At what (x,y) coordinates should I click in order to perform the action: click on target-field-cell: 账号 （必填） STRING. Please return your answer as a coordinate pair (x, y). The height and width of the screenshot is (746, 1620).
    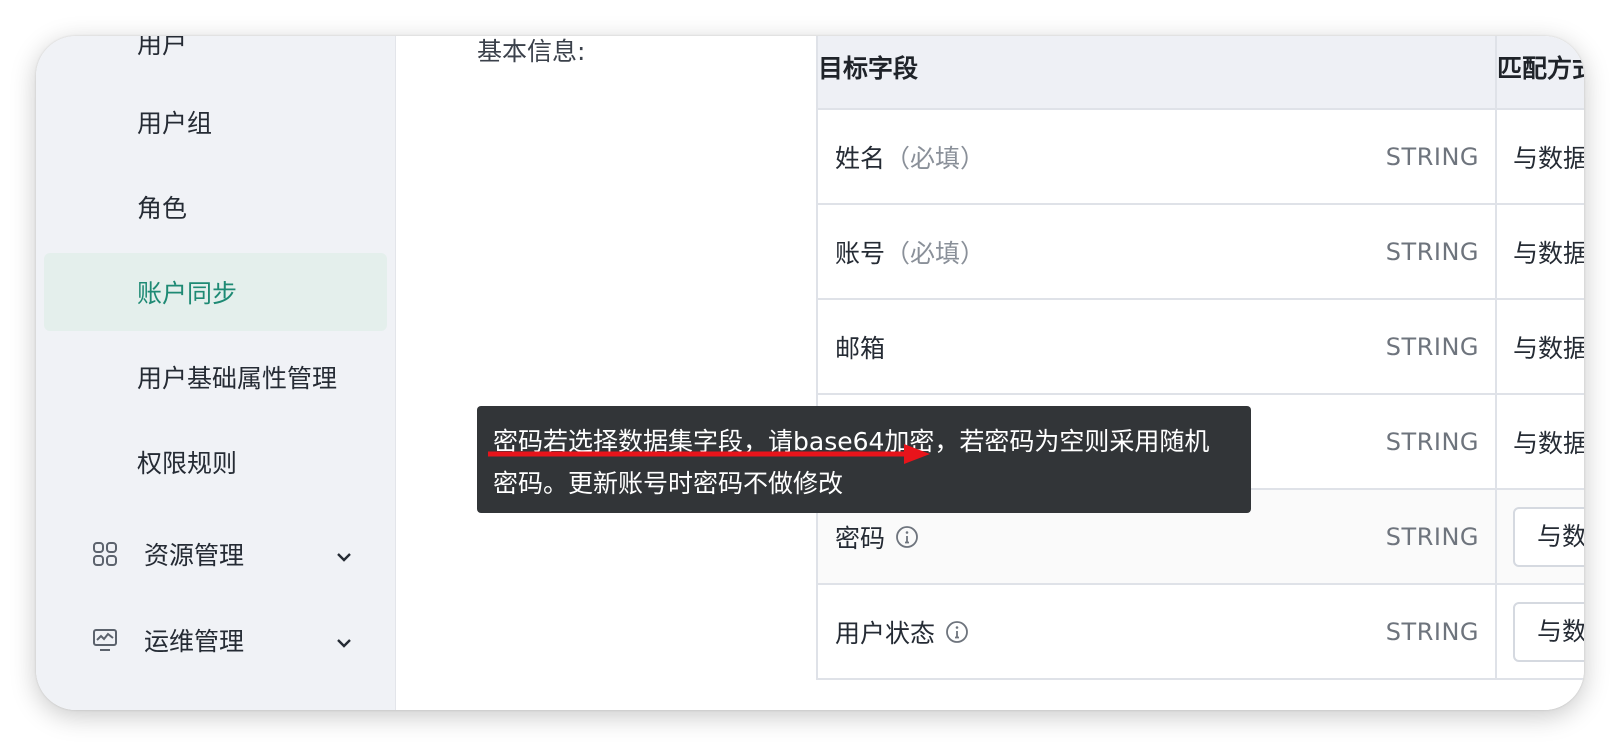
    Looking at the image, I should click on (1156, 251).